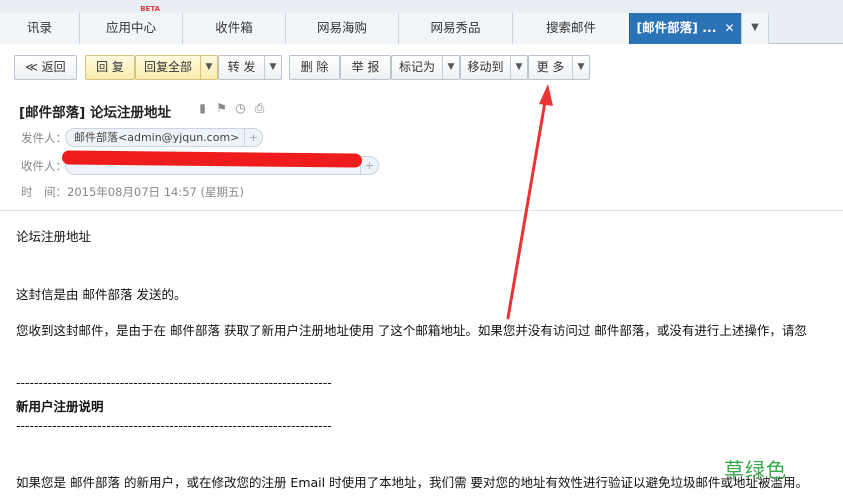 Image resolution: width=843 pixels, height=500 pixels. What do you see at coordinates (157, 137) in the screenshot?
I see `sender-address: 邮件部落<admin@yjqun.com>` at bounding box center [157, 137].